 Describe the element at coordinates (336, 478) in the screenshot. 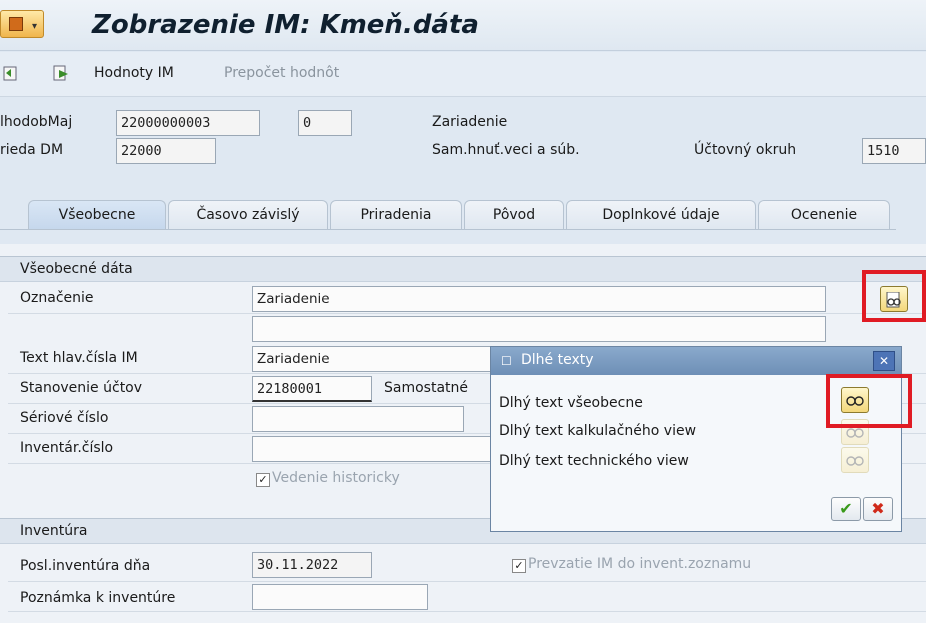

I see `history-checkbox-label: Vedenie historicky` at that location.